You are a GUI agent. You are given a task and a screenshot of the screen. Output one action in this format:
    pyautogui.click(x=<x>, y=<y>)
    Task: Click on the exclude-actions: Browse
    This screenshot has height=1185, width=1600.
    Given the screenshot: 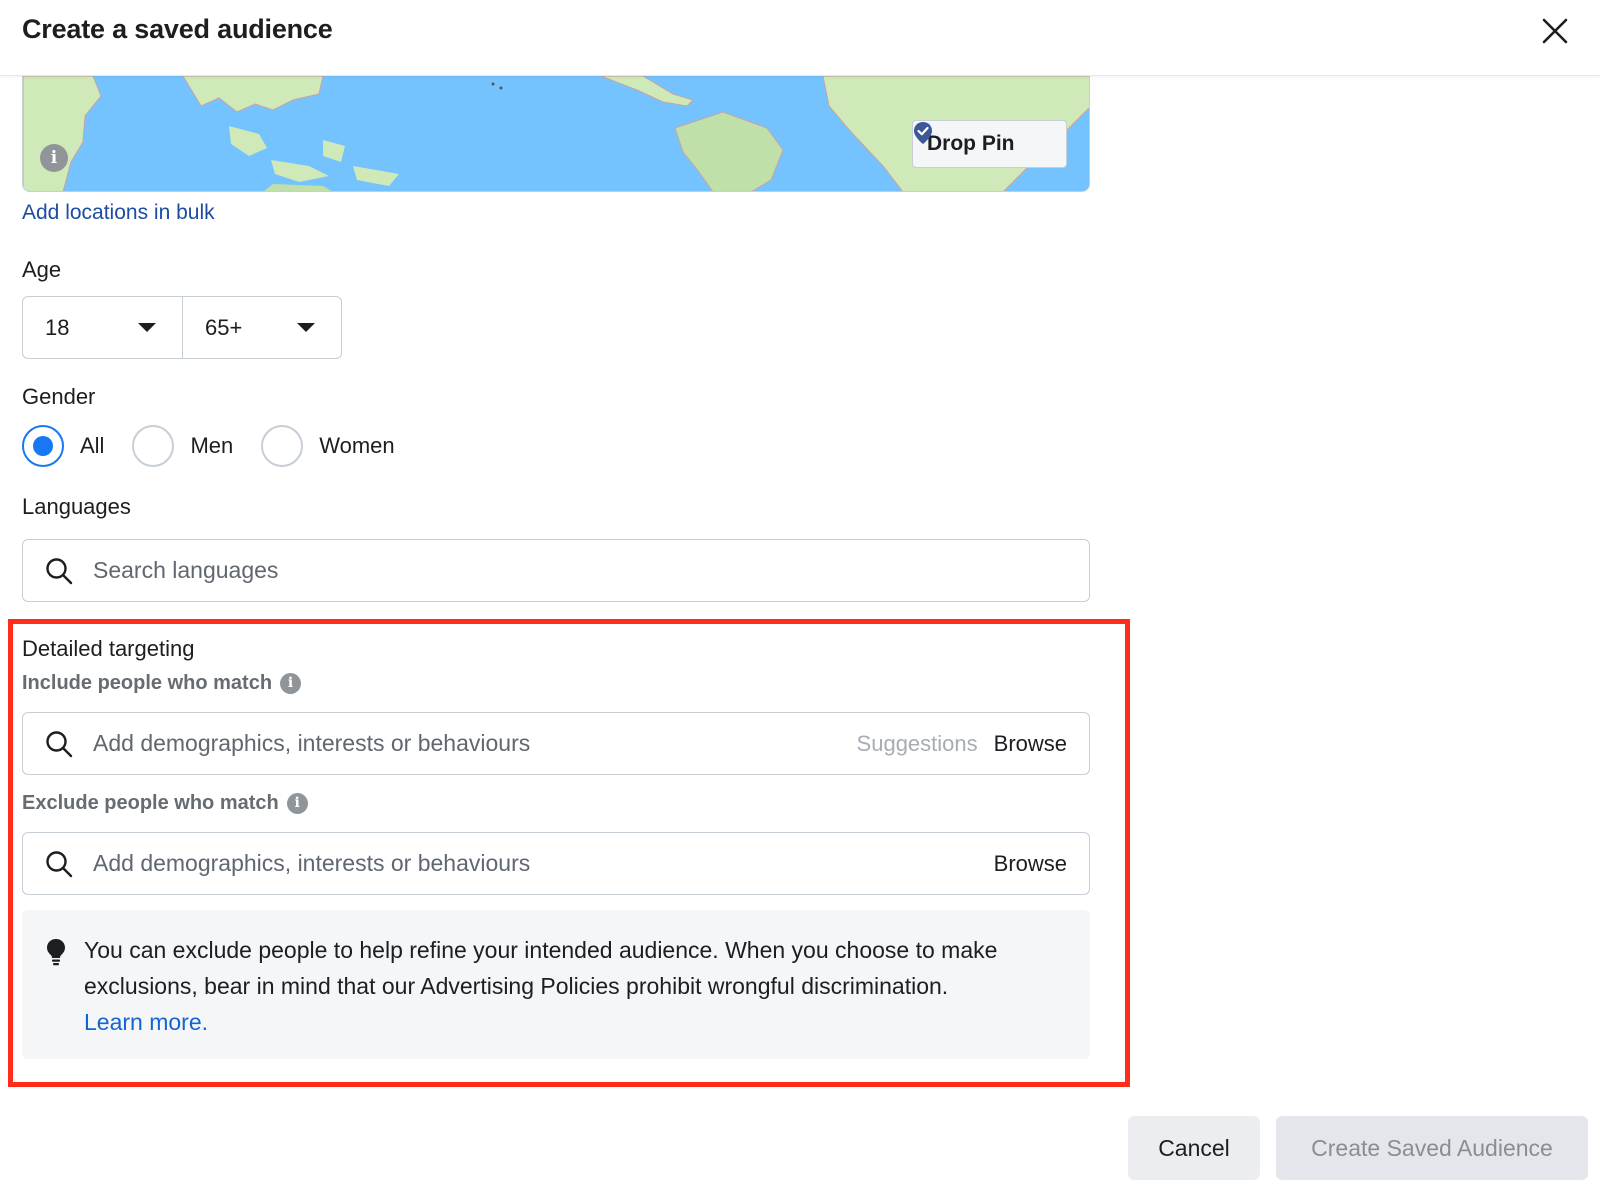 What is the action you would take?
    pyautogui.click(x=1041, y=864)
    